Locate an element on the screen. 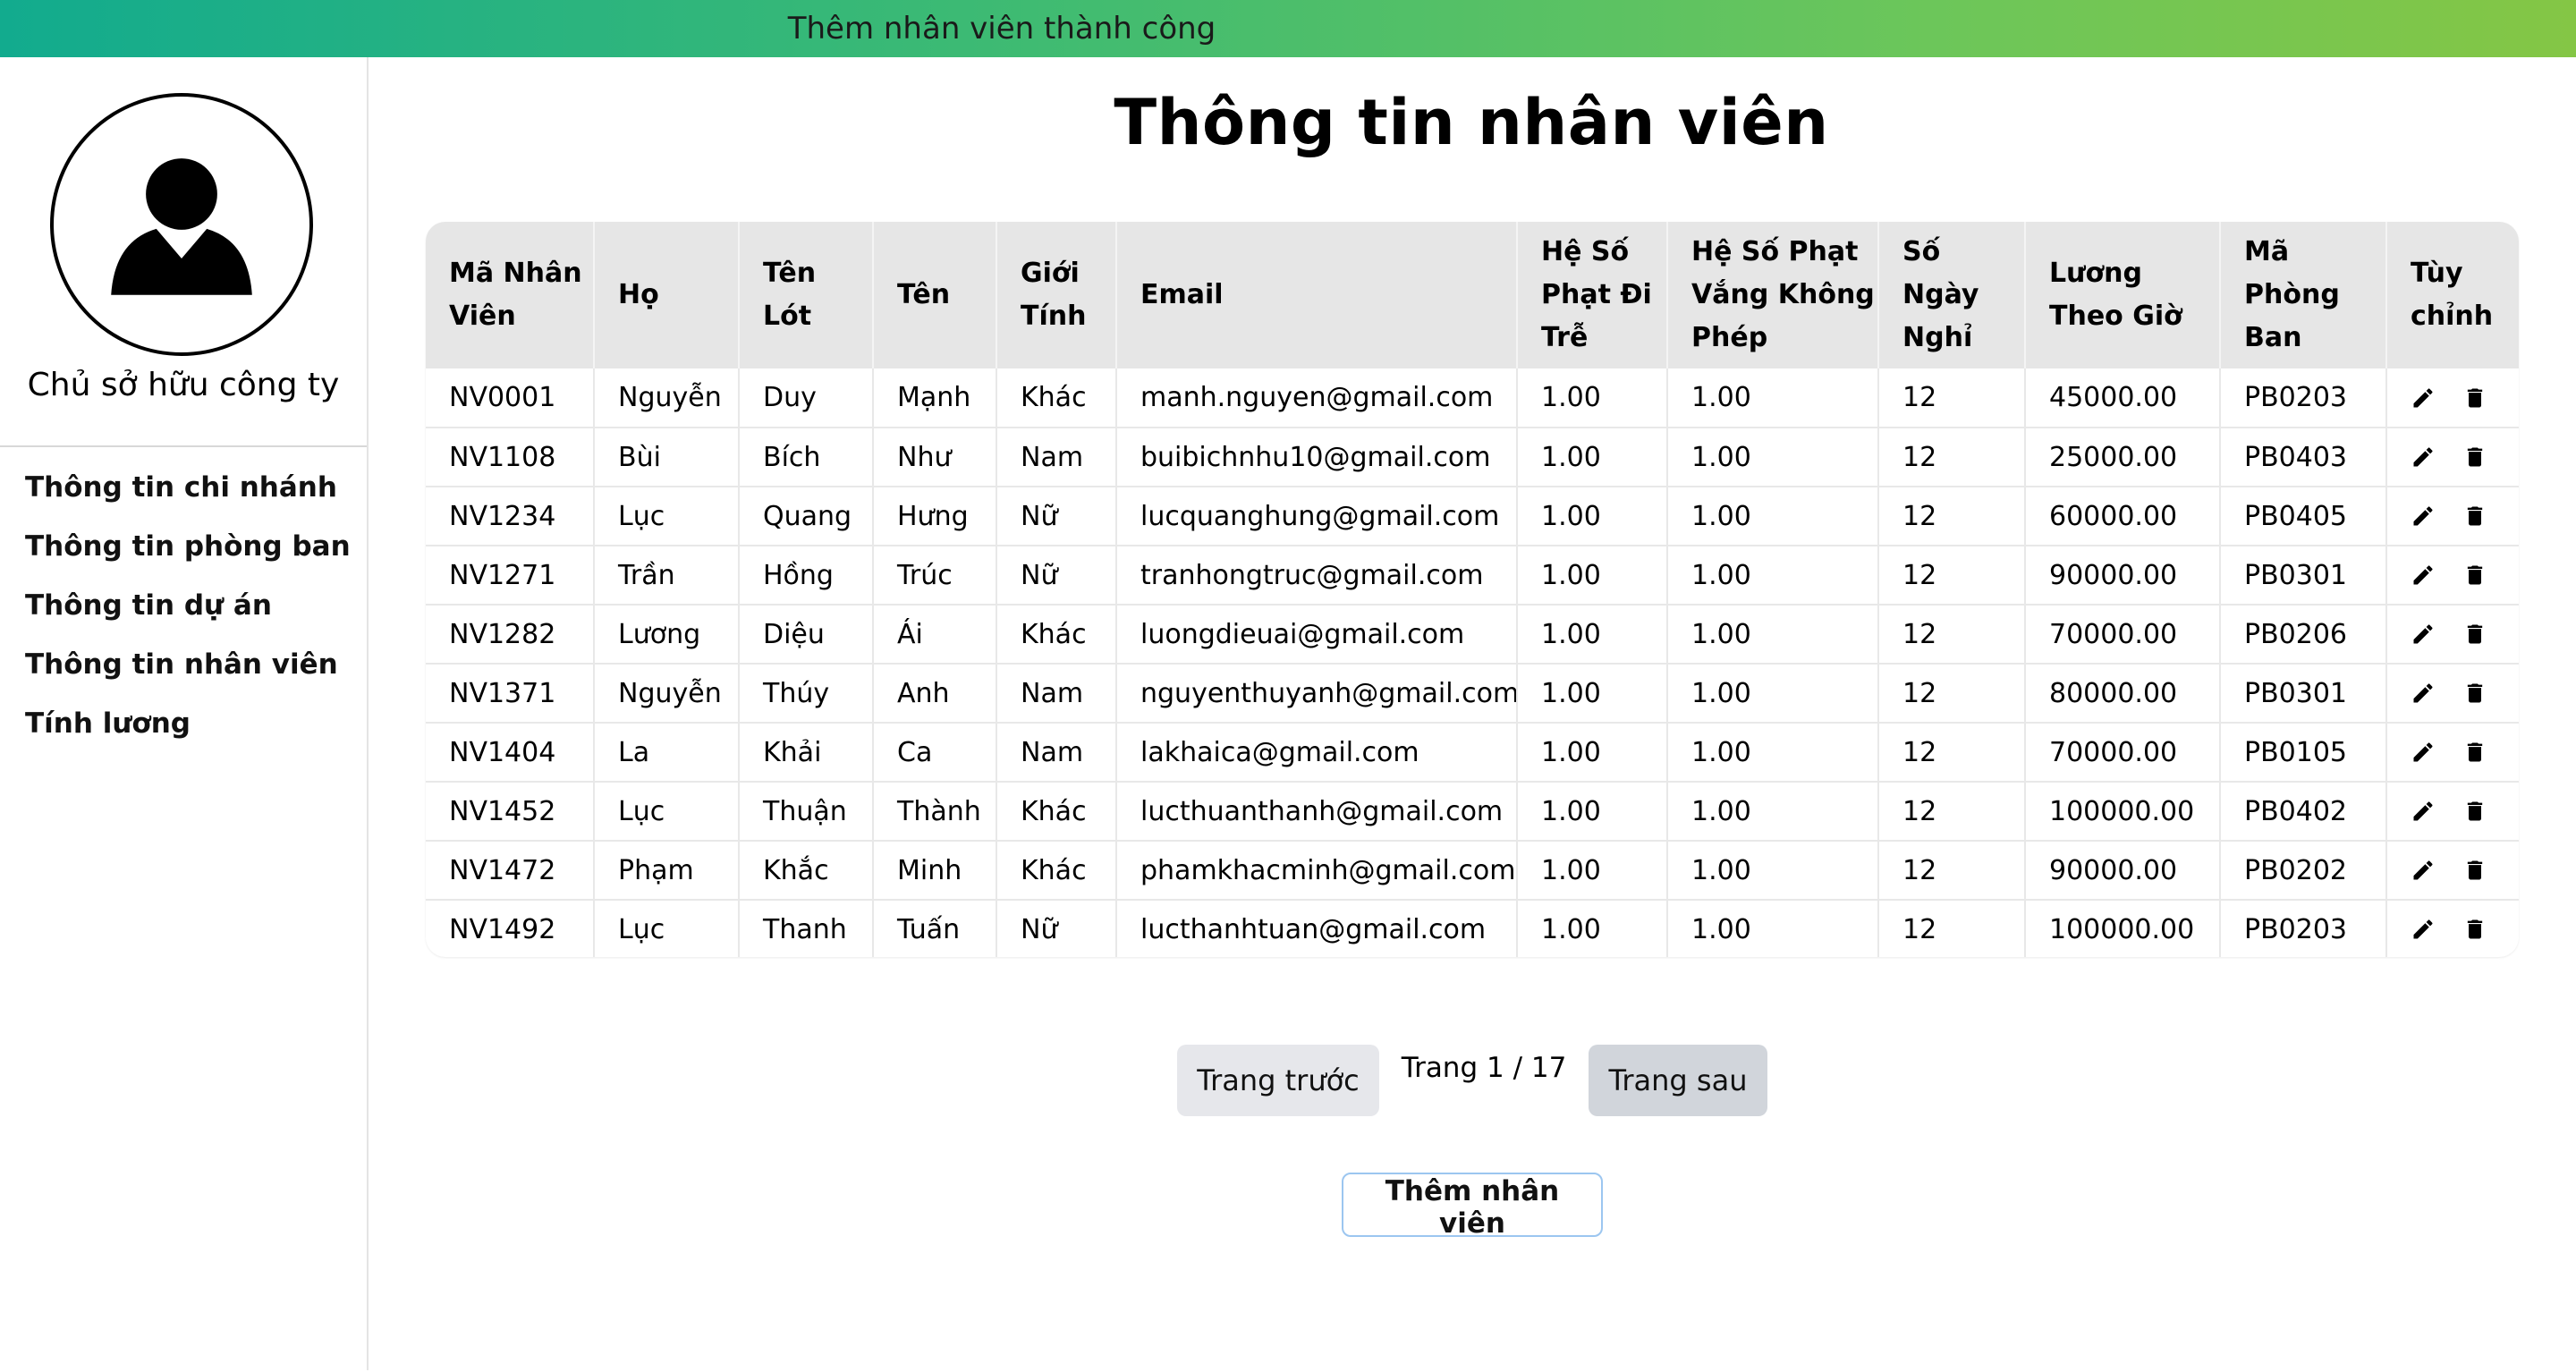  col-hourly-wage-cell: 60000.00 is located at coordinates (2123, 516).